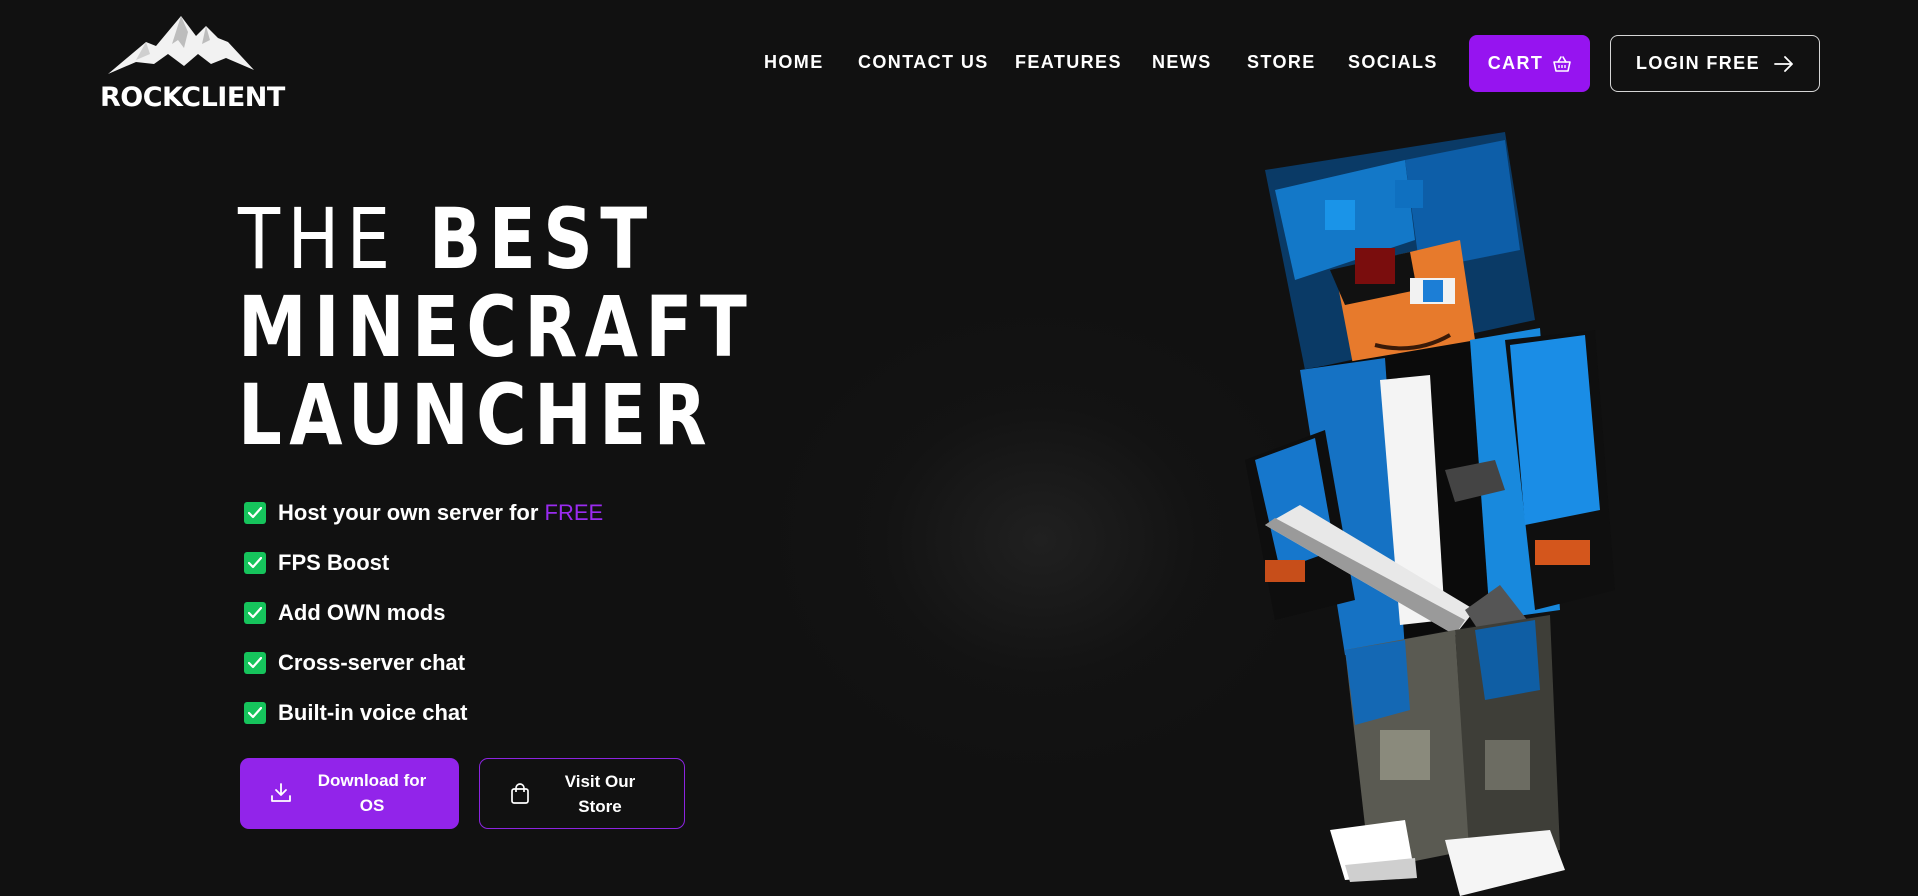 Image resolution: width=1918 pixels, height=896 pixels. What do you see at coordinates (373, 712) in the screenshot?
I see `feature-text: Built-in voice chat` at bounding box center [373, 712].